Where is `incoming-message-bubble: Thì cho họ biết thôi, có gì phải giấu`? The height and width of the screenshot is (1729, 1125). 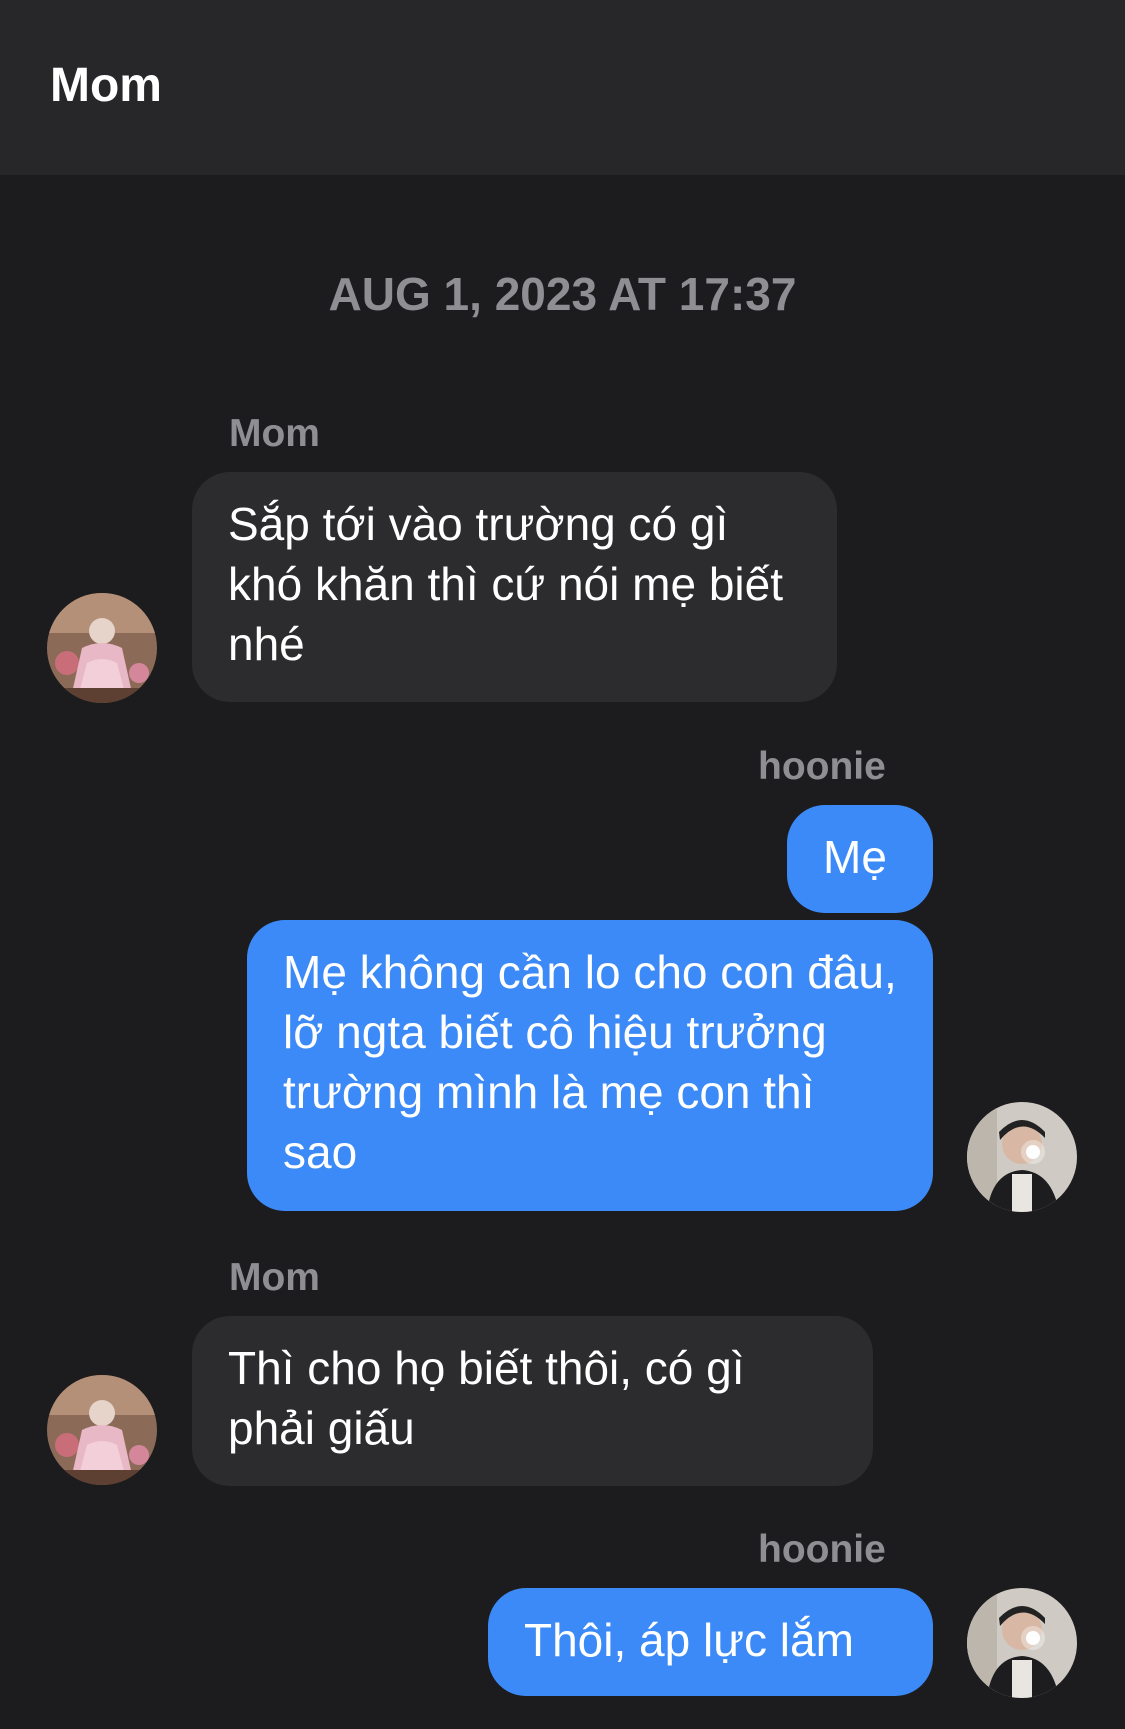 incoming-message-bubble: Thì cho họ biết thôi, có gì phải giấu is located at coordinates (532, 1401).